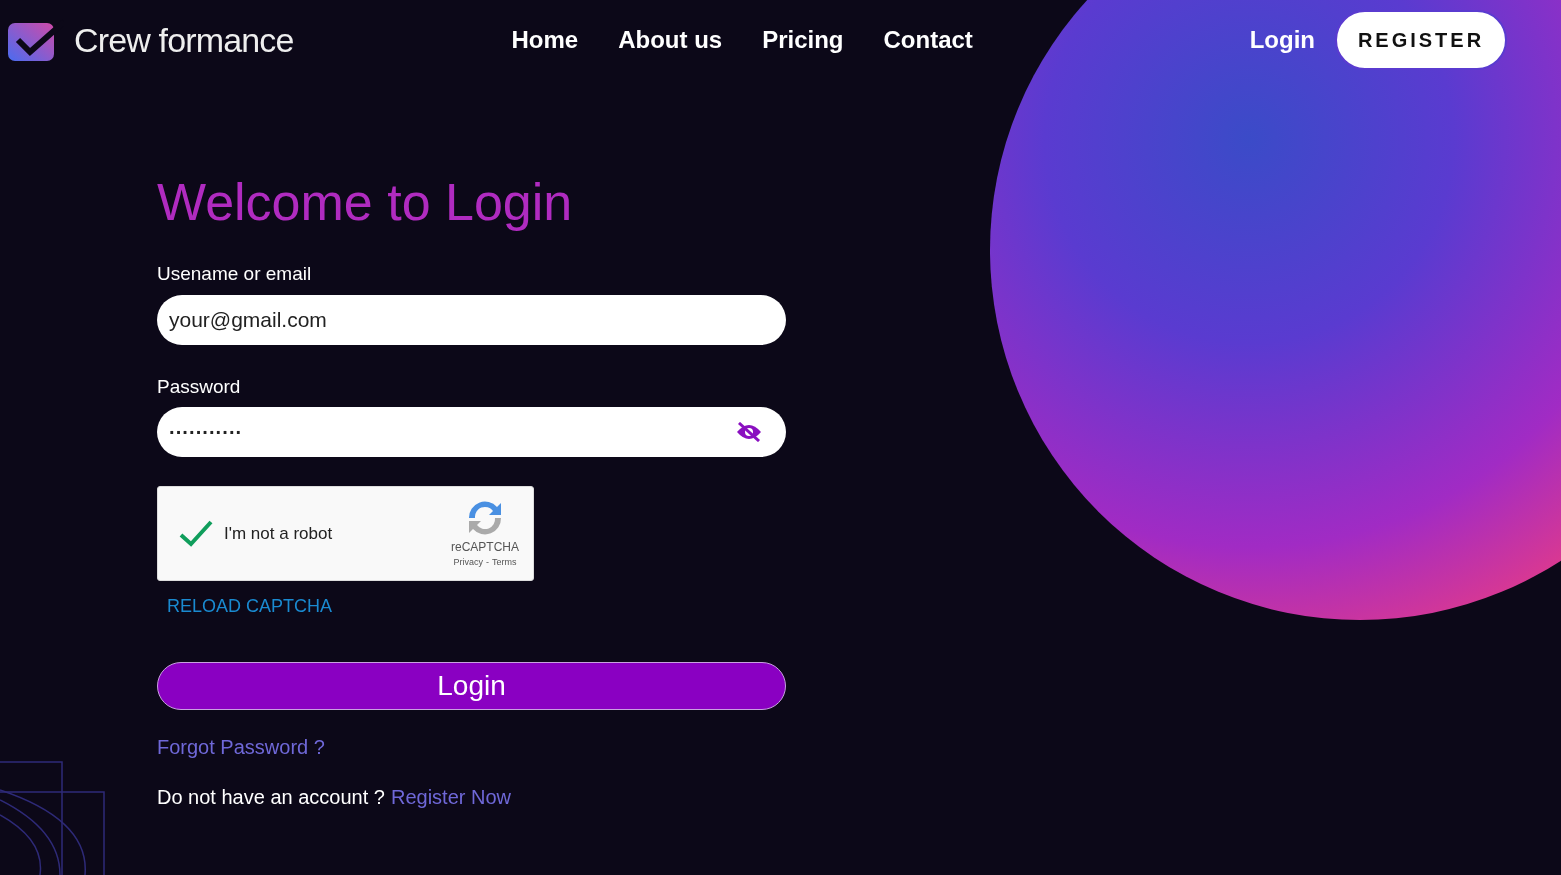 The height and width of the screenshot is (875, 1561). I want to click on register-now-link: Register Now, so click(450, 797).